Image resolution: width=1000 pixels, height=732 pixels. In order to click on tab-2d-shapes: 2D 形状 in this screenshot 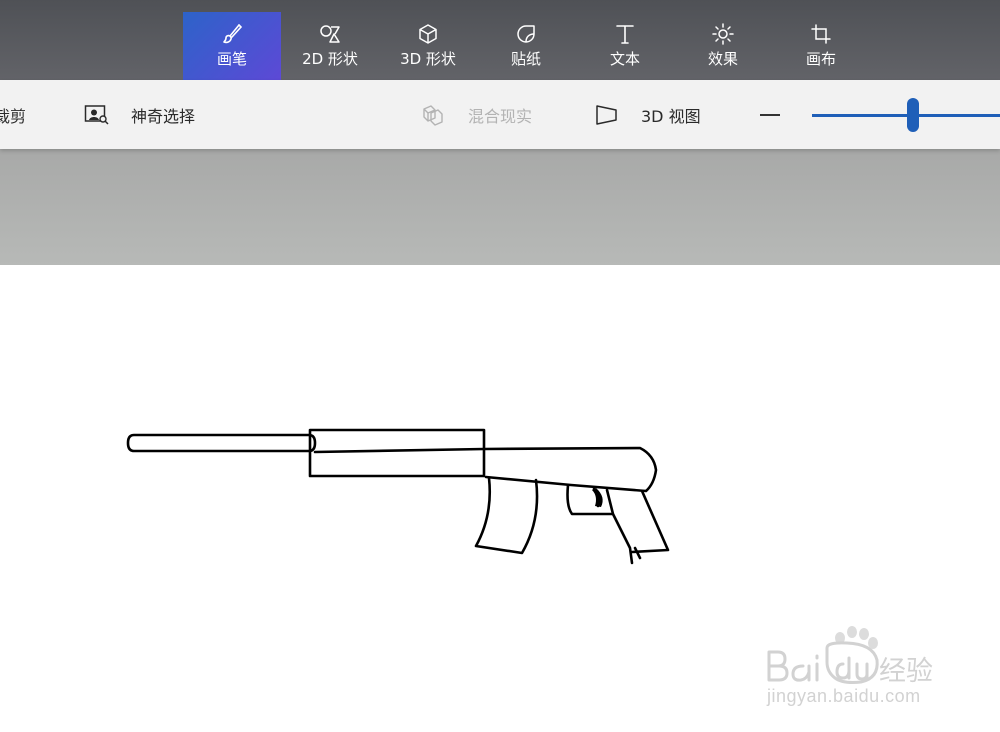, I will do `click(330, 46)`.